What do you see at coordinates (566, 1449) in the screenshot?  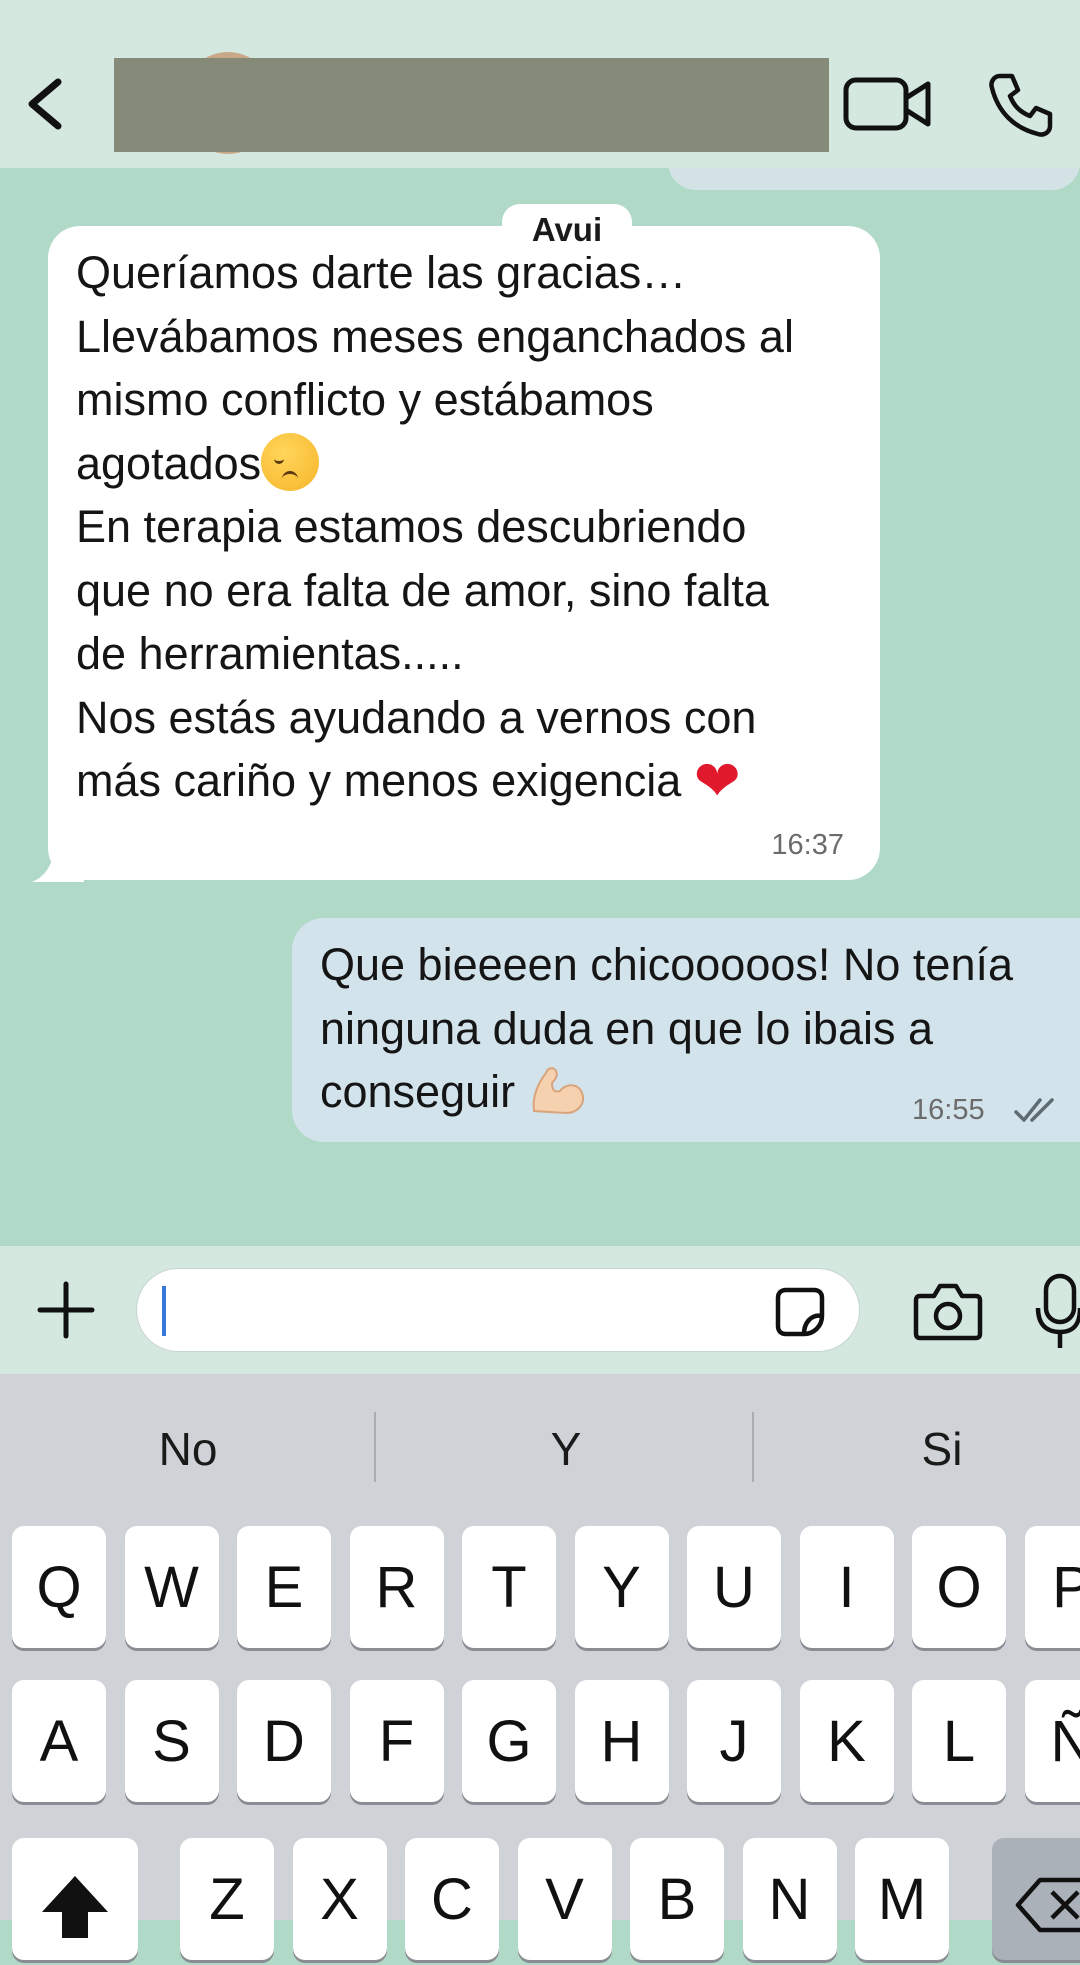 I see `suggestion-2: Y` at bounding box center [566, 1449].